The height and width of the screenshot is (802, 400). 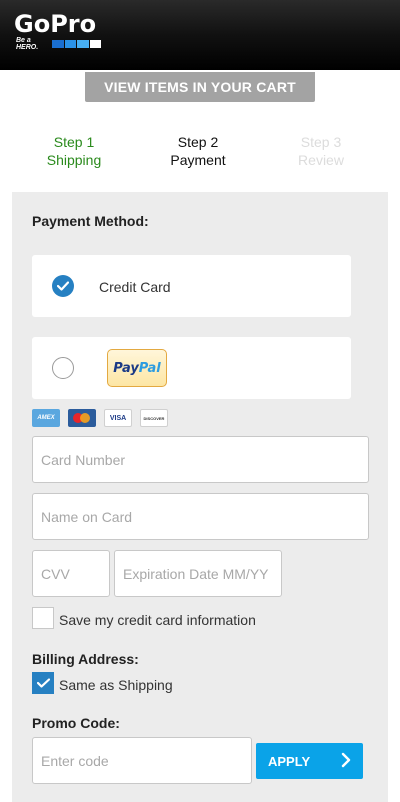 I want to click on apply-promo-button: APPLY, so click(x=309, y=761).